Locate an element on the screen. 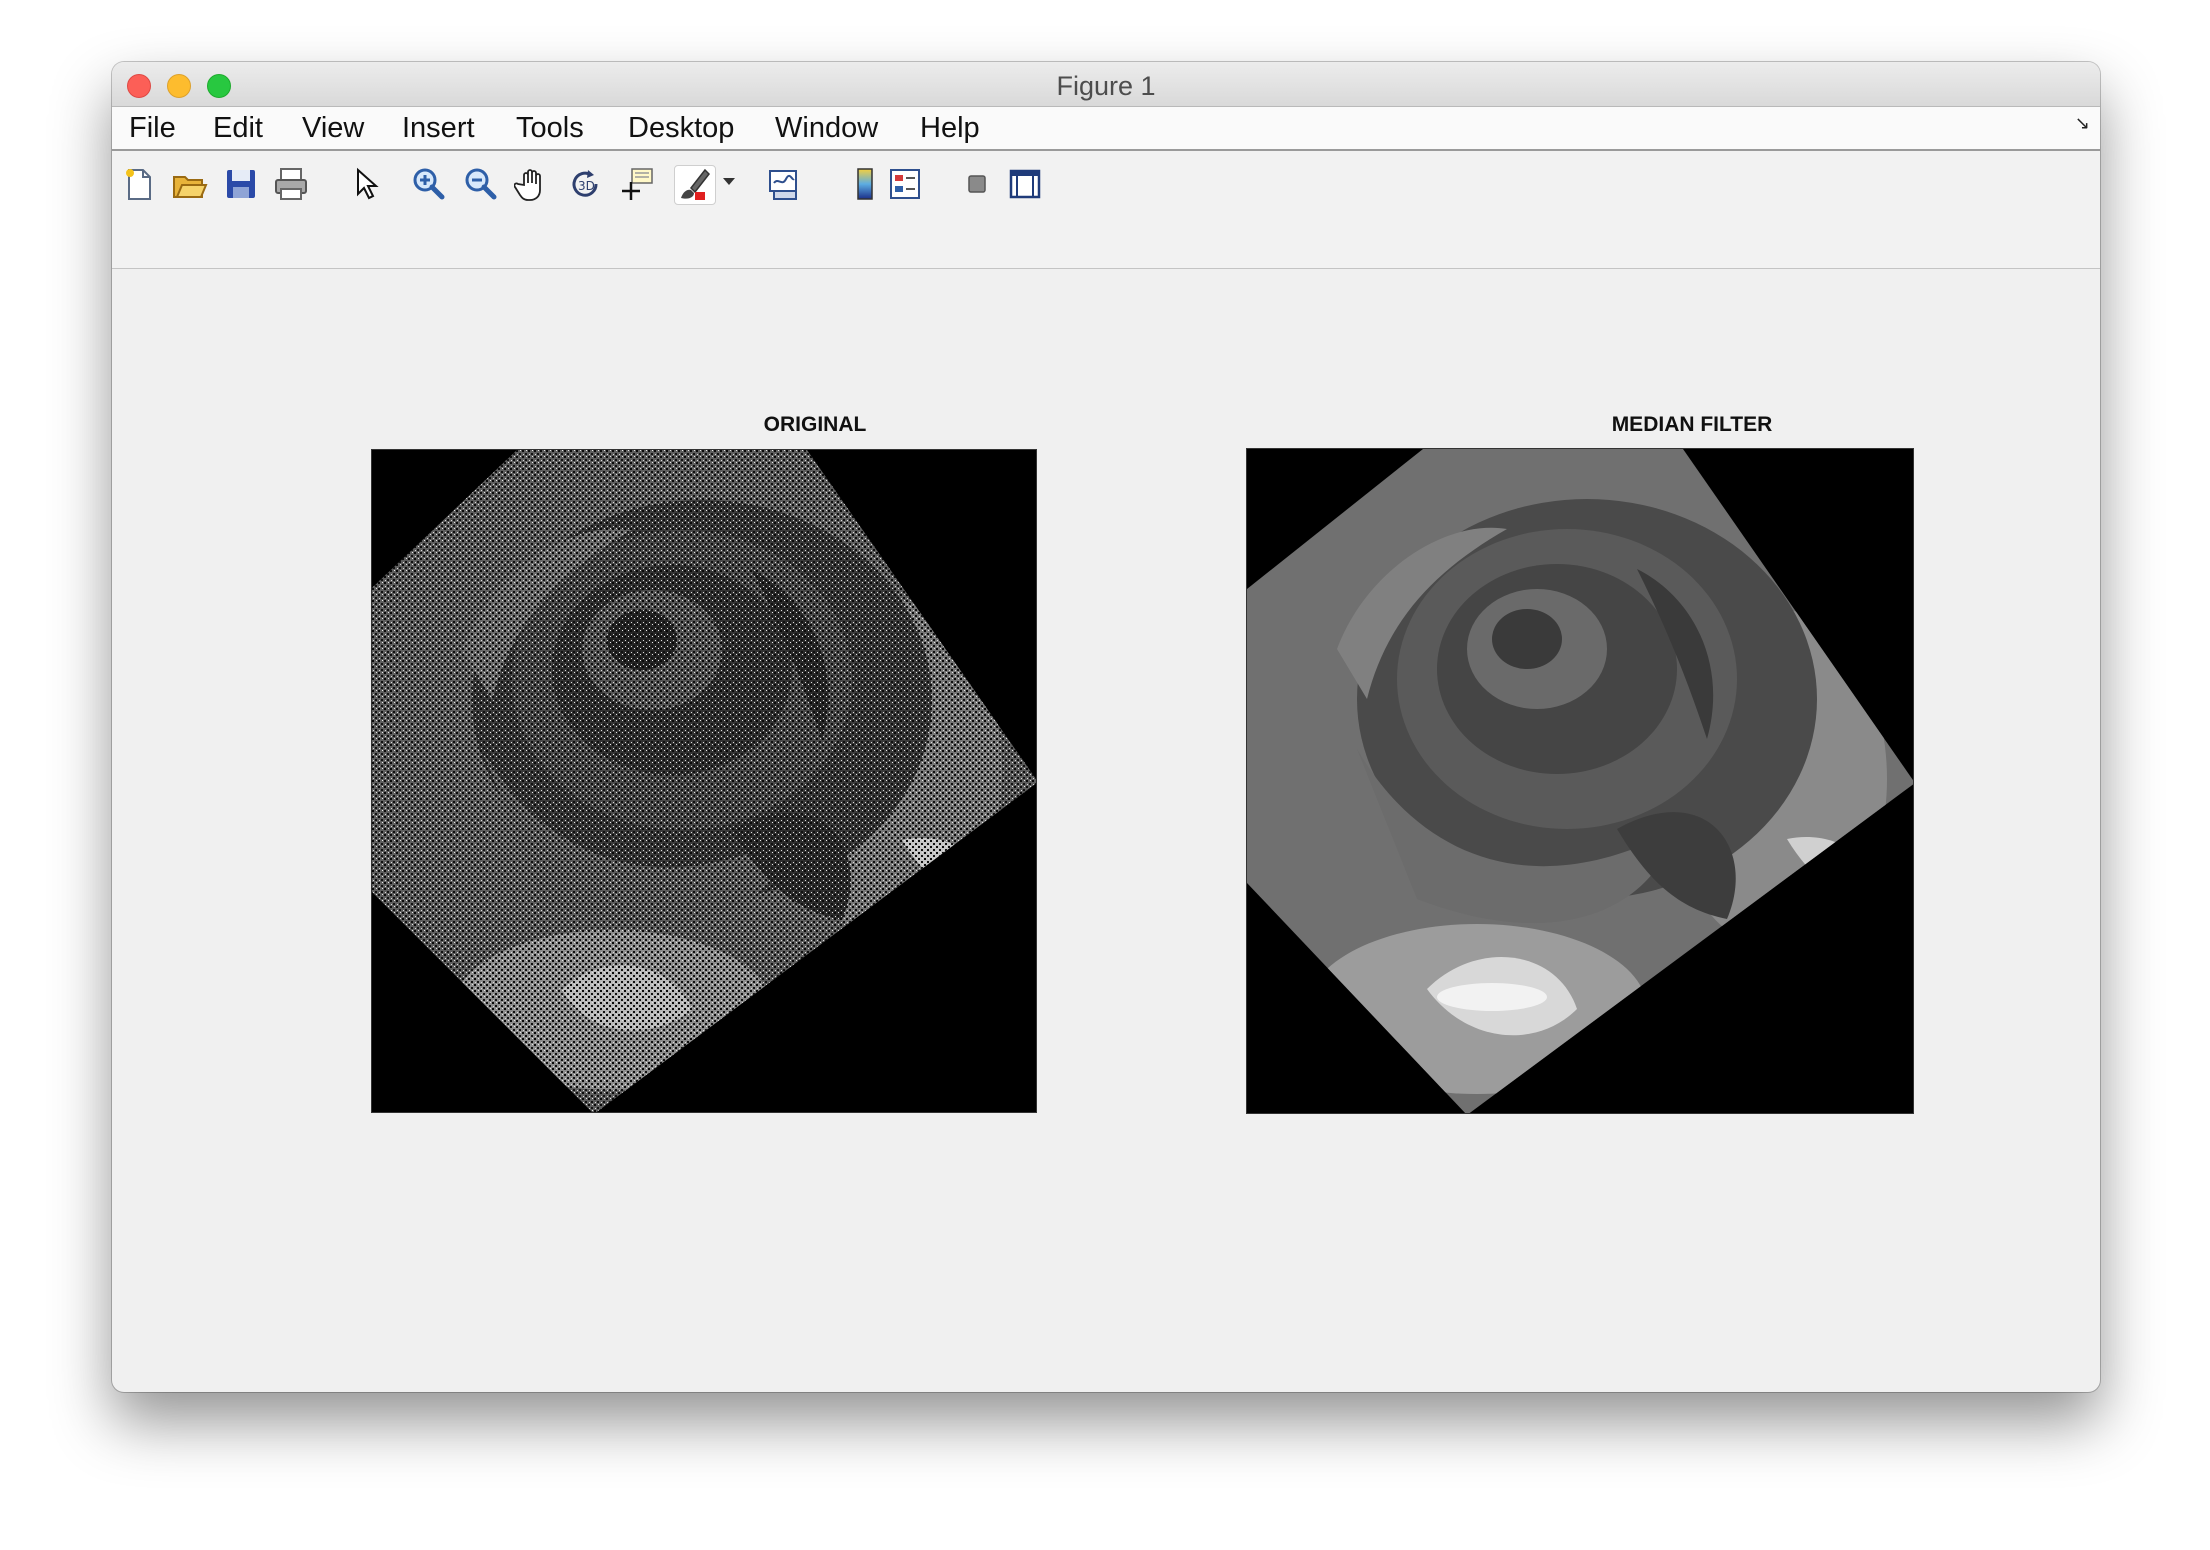 This screenshot has height=1550, width=2210. toolbar-toggle-icon: ↘ is located at coordinates (2082, 123).